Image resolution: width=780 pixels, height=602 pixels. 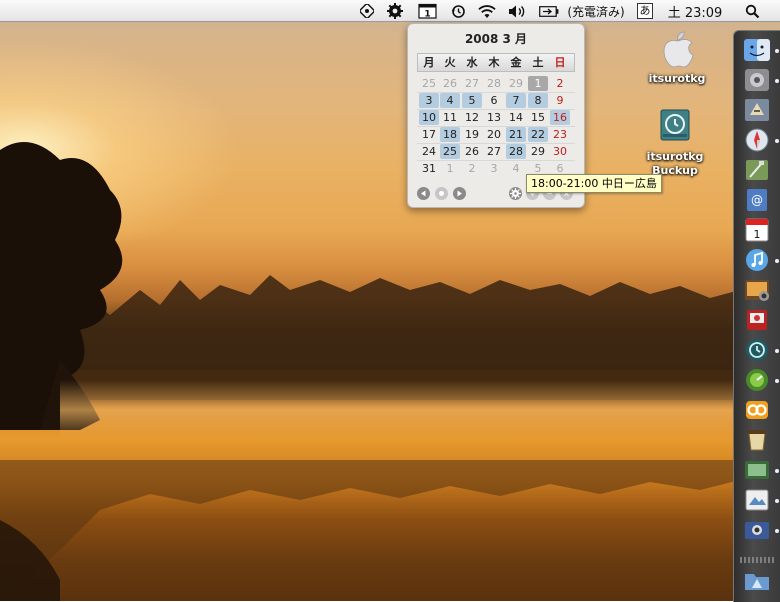 I want to click on script-editor-icon, so click(x=757, y=170).